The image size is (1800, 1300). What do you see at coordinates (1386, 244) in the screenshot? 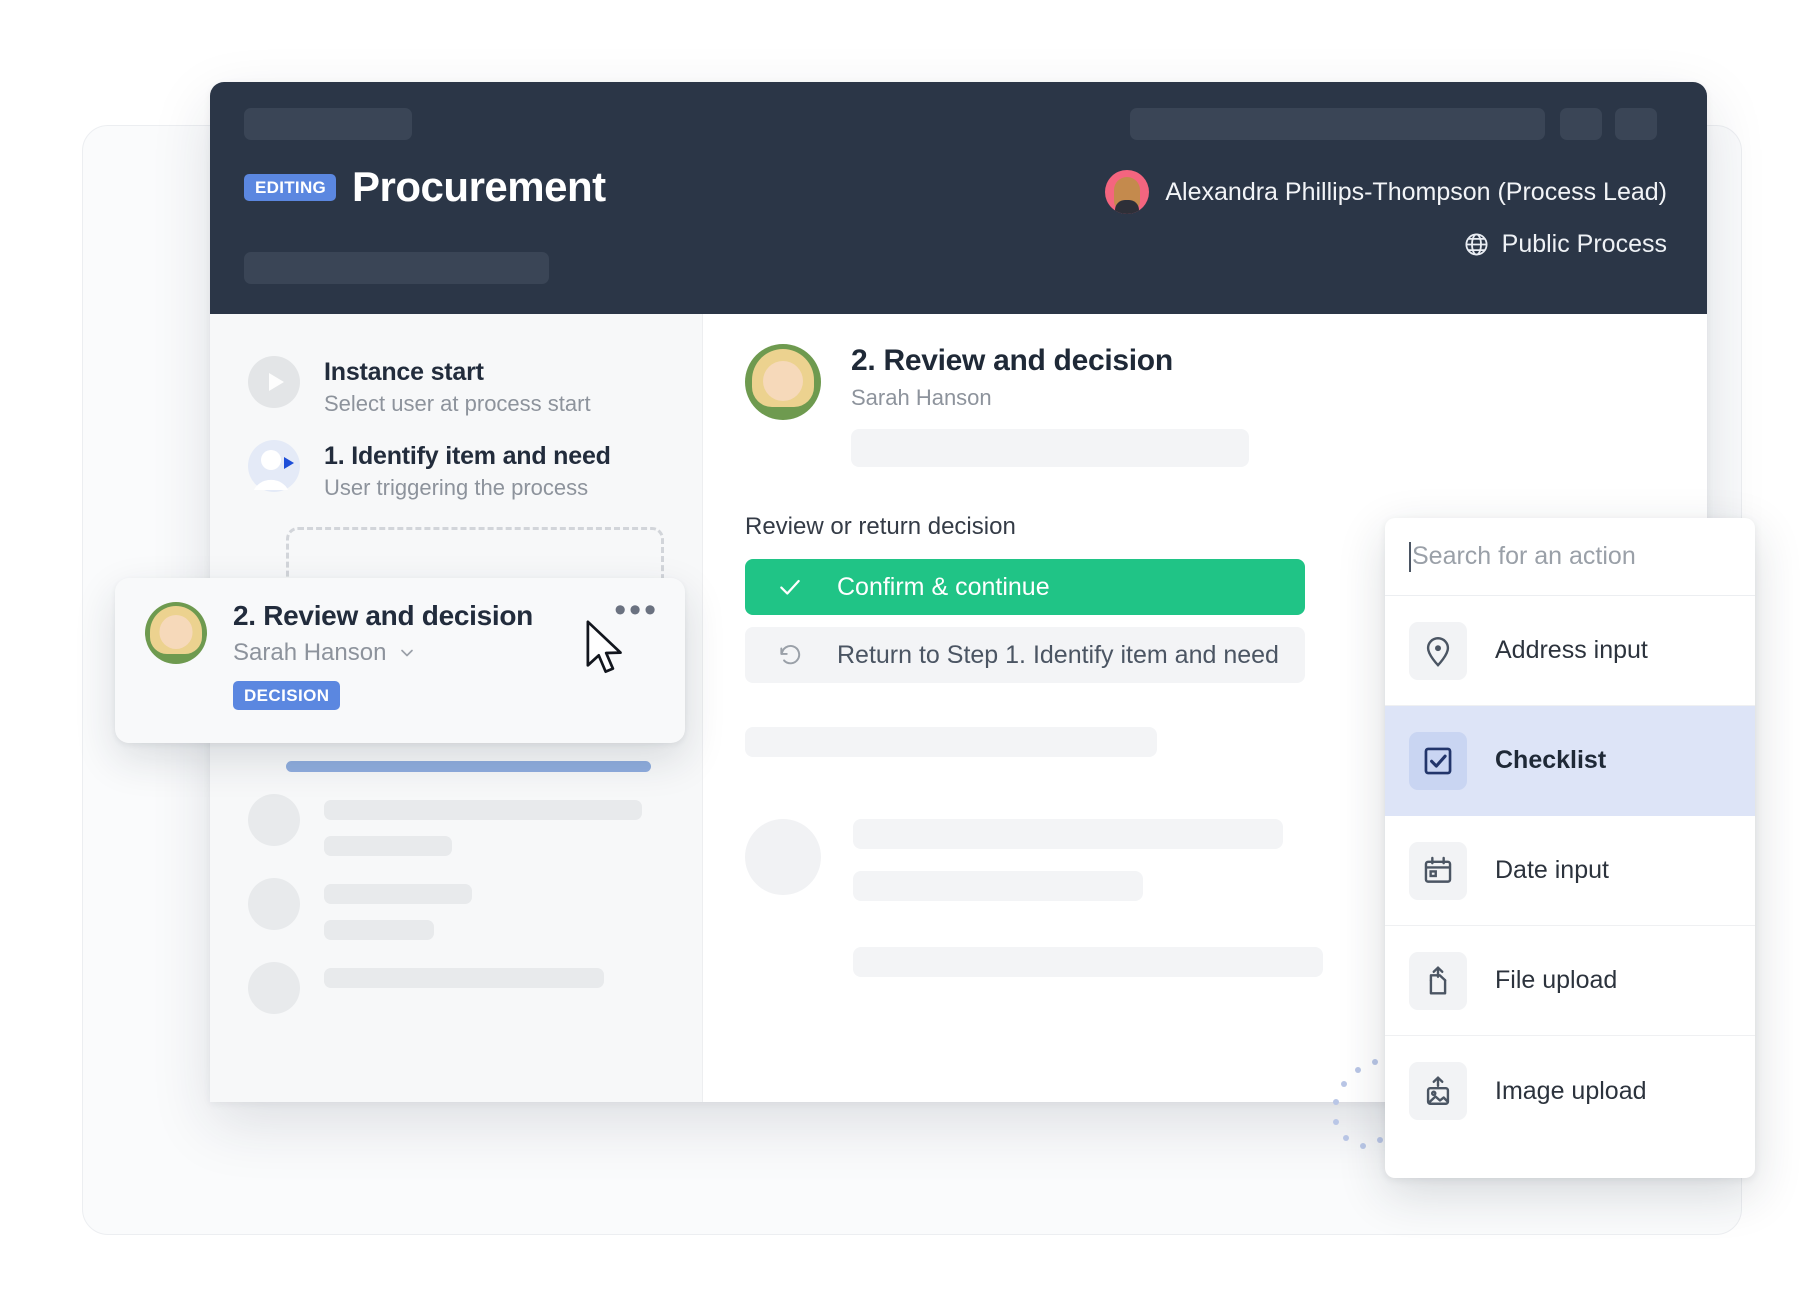
I see `process-visibility-row: Public Process` at bounding box center [1386, 244].